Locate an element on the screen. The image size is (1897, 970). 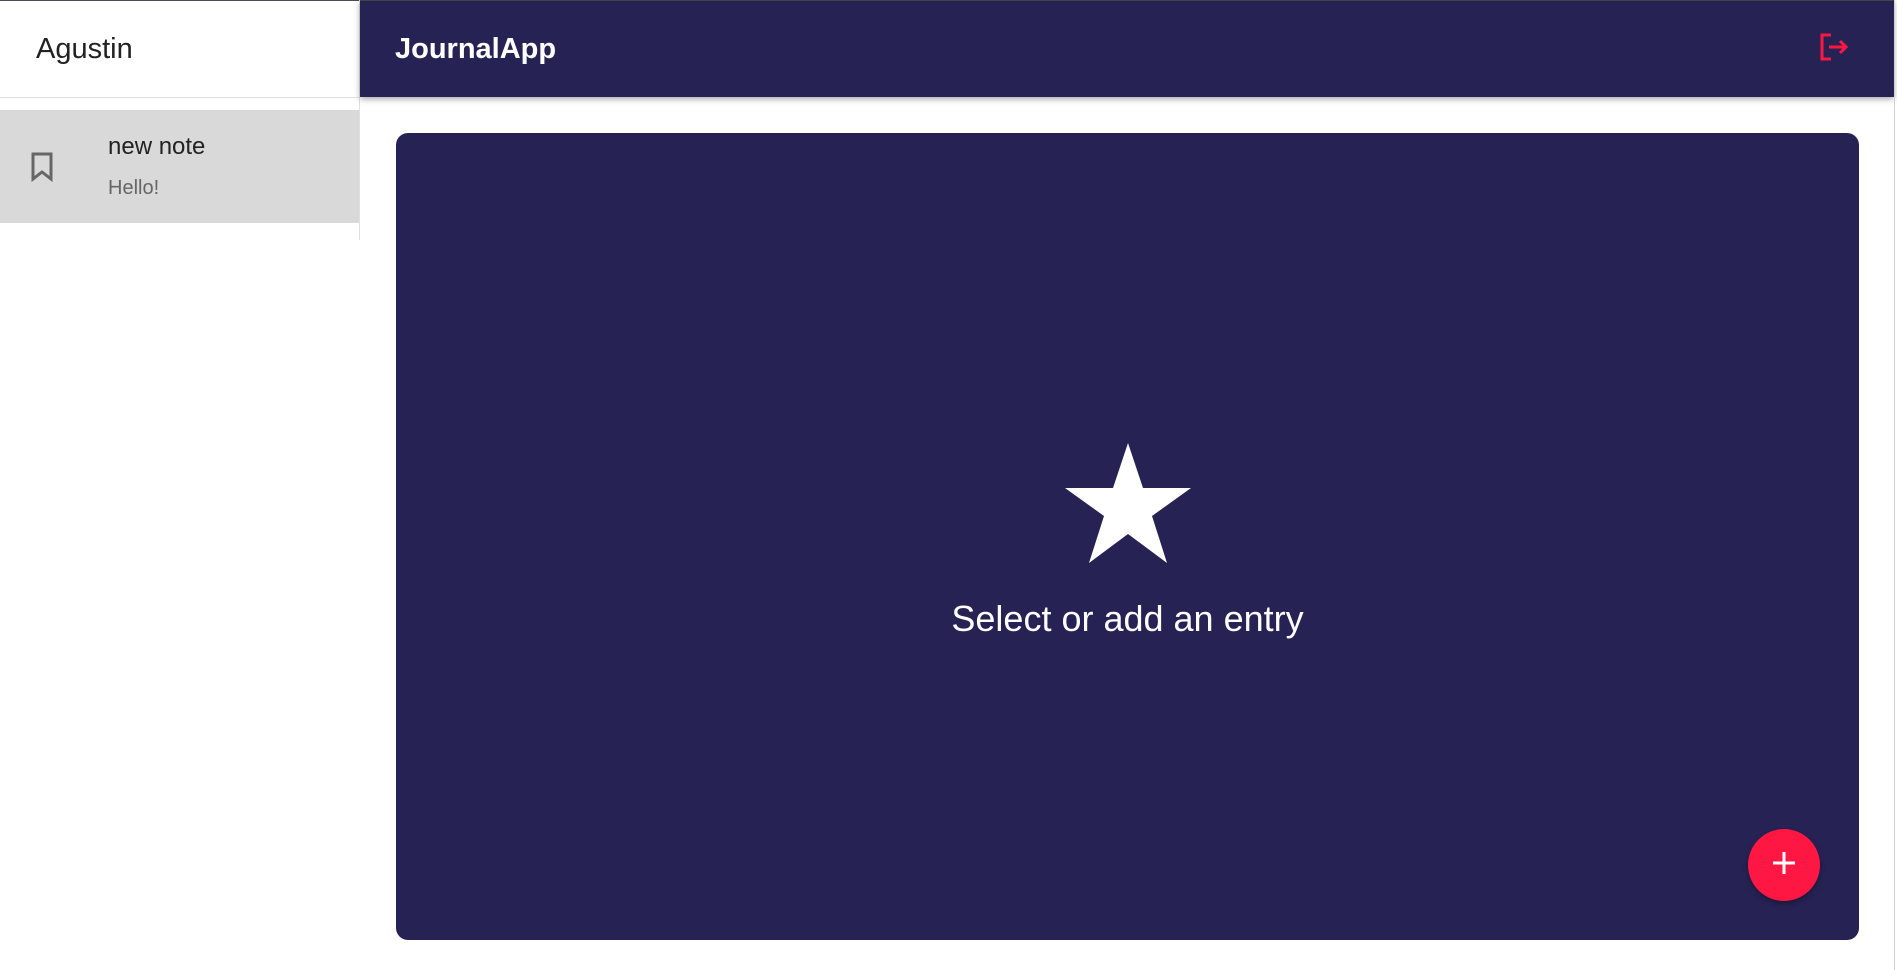
list-item: new note Hello! is located at coordinates (179, 166).